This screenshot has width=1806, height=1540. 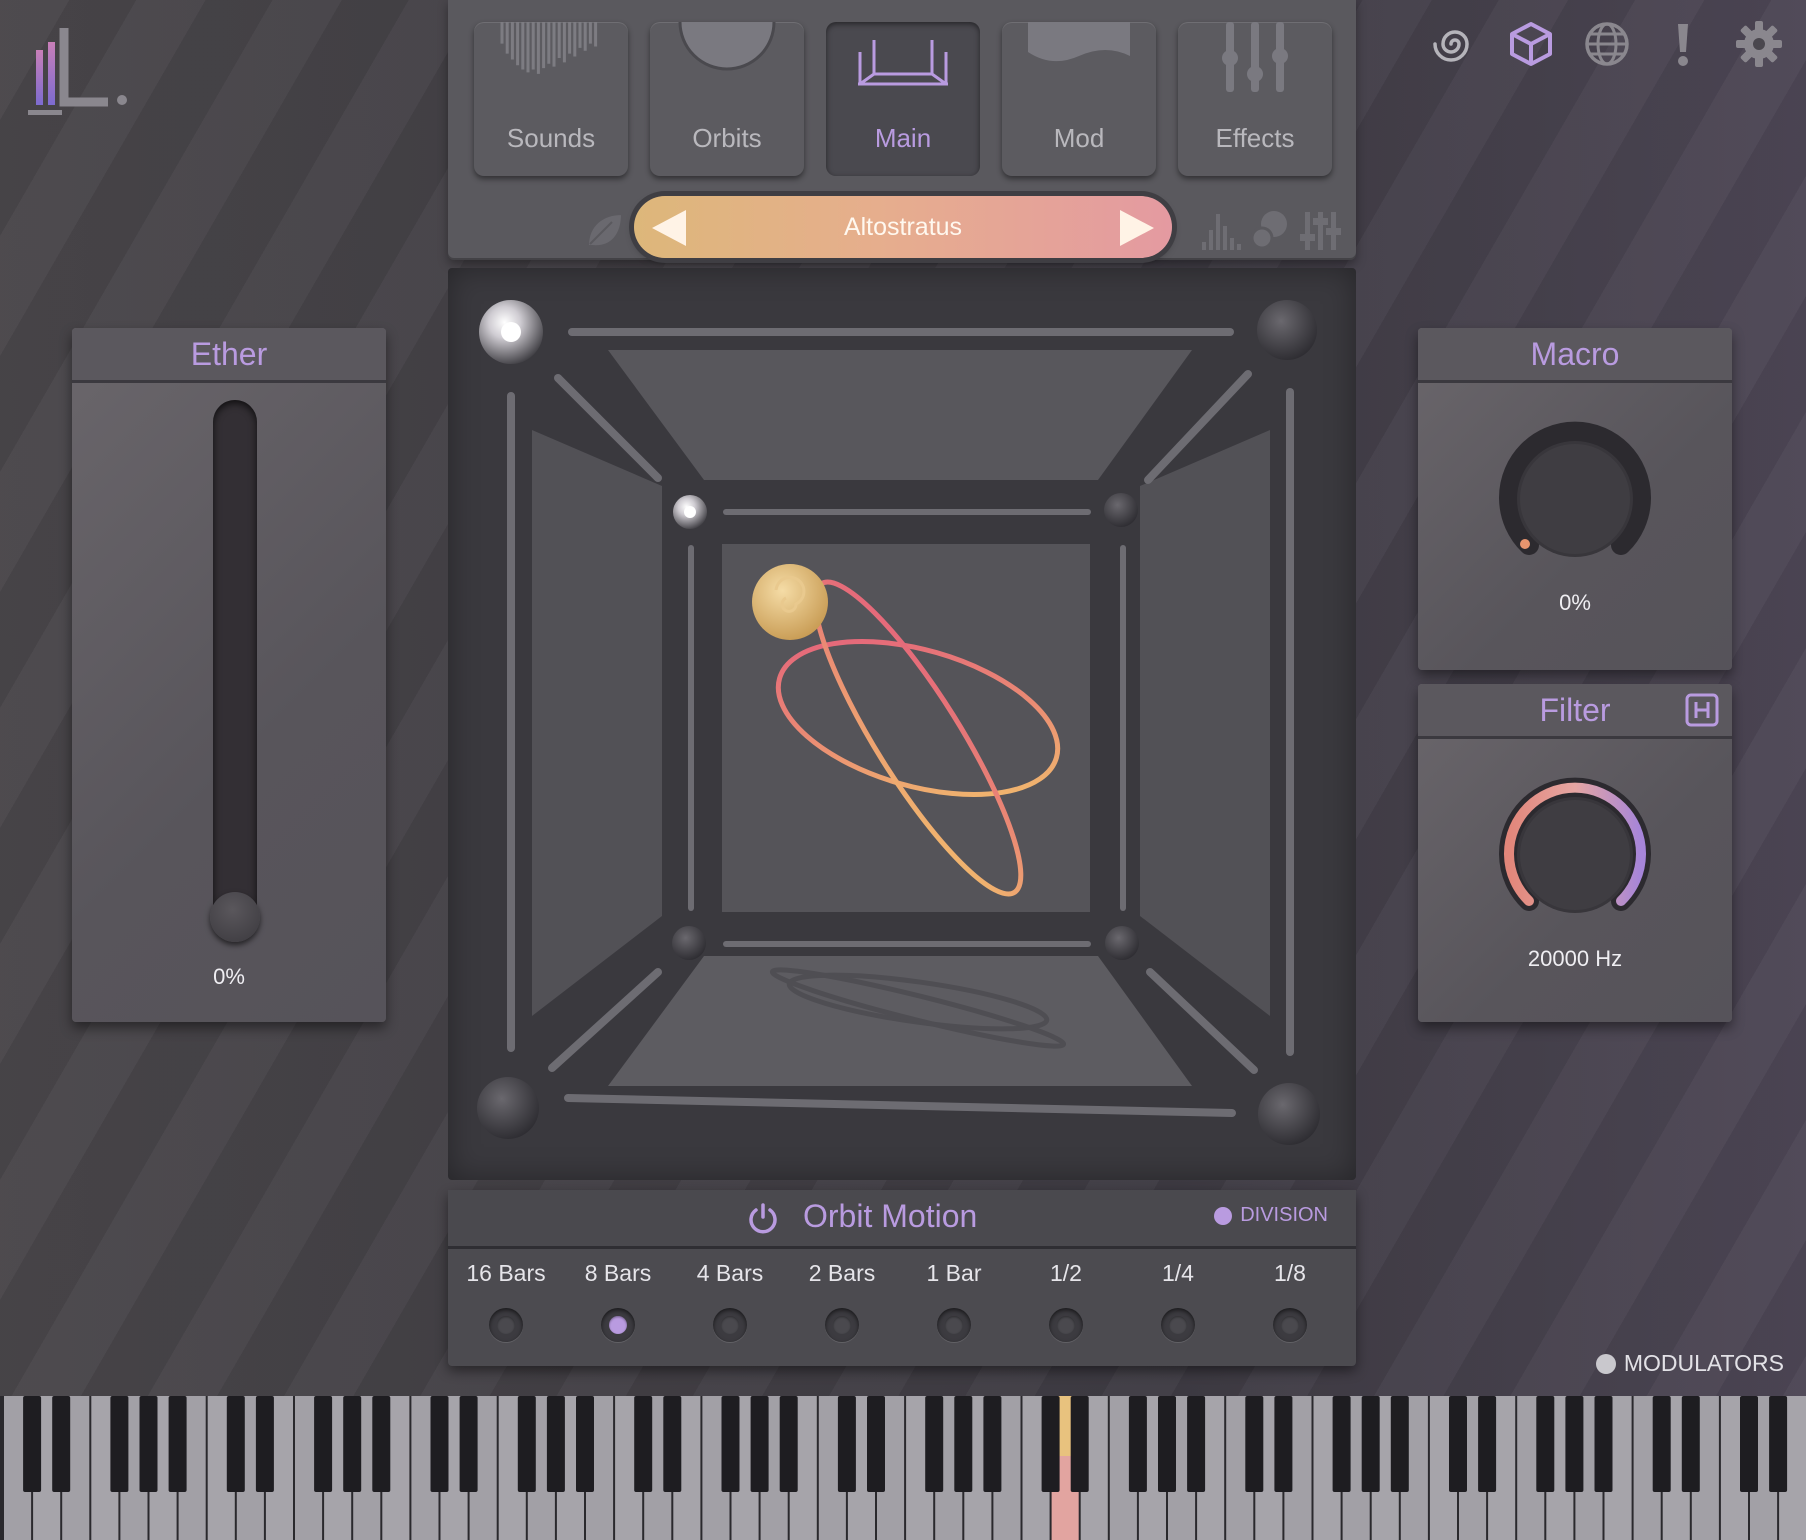 I want to click on orbs-icon, so click(x=1270, y=230).